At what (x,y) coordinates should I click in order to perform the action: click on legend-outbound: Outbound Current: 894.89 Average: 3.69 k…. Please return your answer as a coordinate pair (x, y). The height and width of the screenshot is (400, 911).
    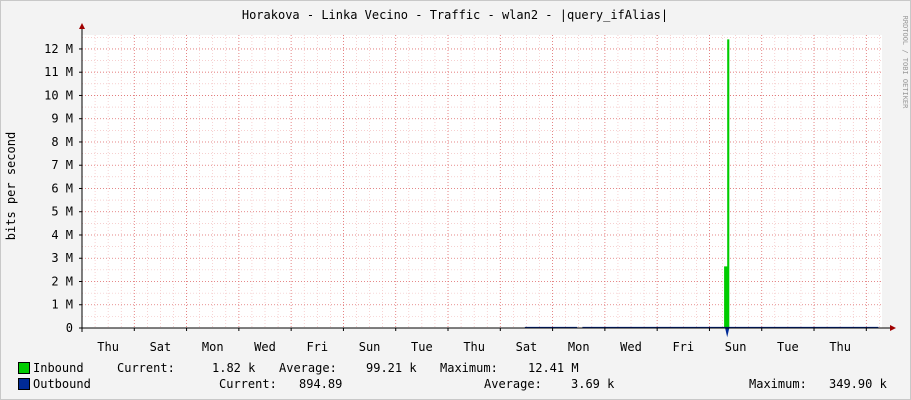
    Looking at the image, I should click on (455, 385).